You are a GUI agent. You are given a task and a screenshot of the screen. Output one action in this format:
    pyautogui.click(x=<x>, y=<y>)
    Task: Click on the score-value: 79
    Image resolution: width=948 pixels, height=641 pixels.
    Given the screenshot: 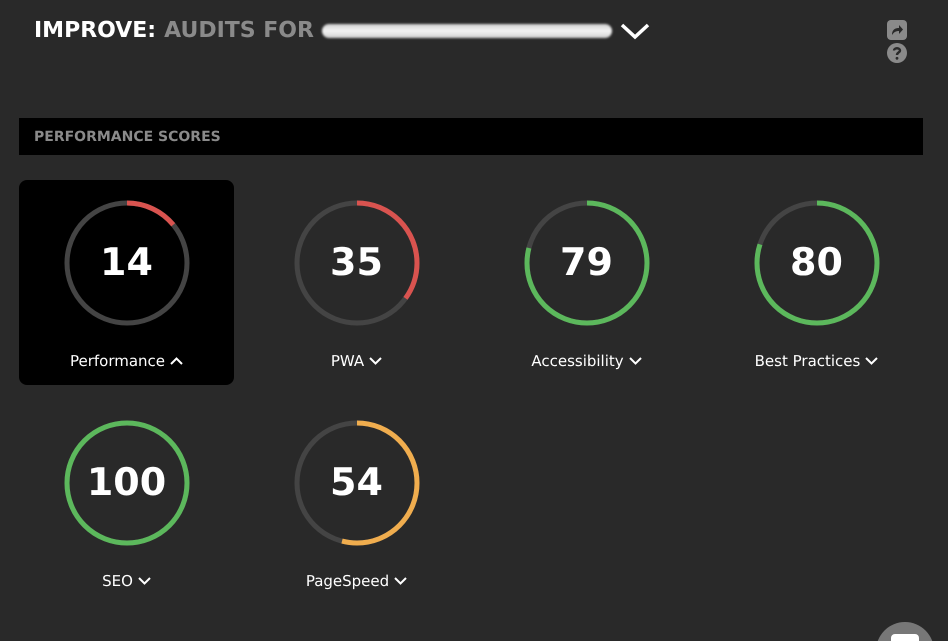 What is the action you would take?
    pyautogui.click(x=586, y=262)
    